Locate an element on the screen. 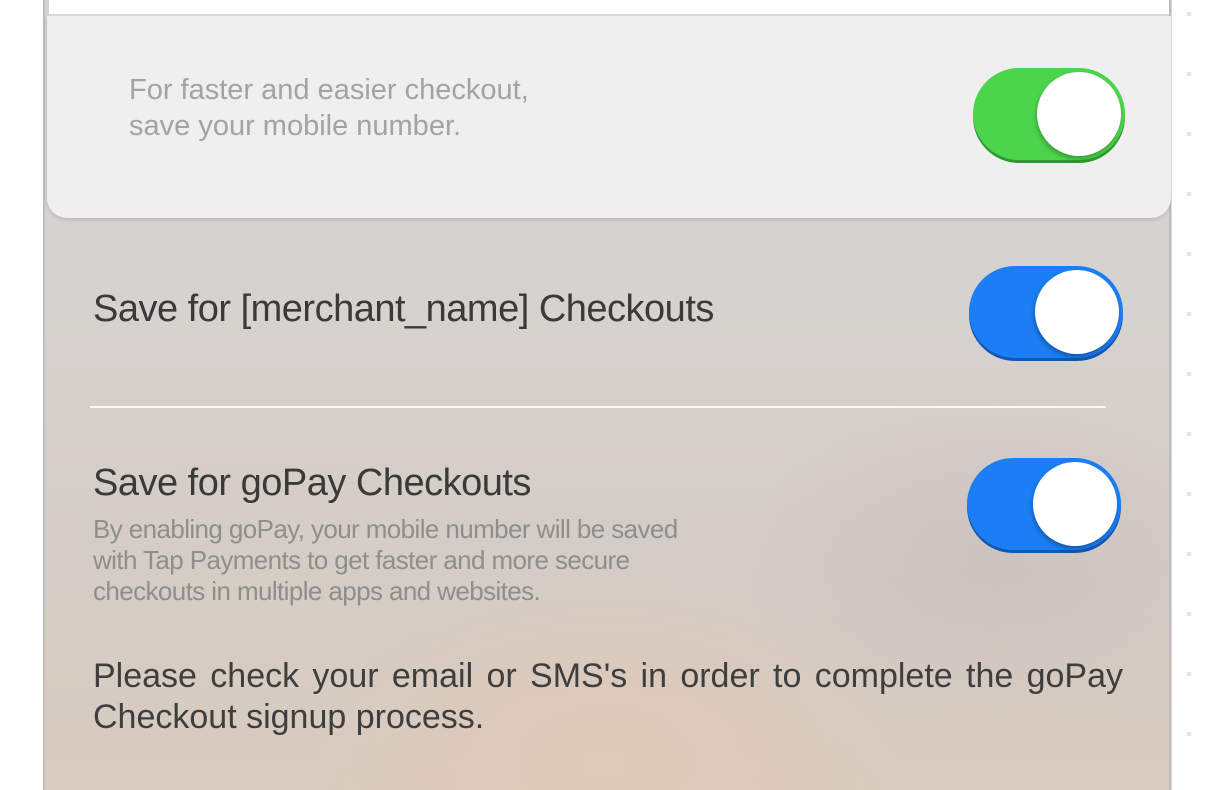  gopay-checkout-label: Save for goPay Checkouts is located at coordinates (312, 483).